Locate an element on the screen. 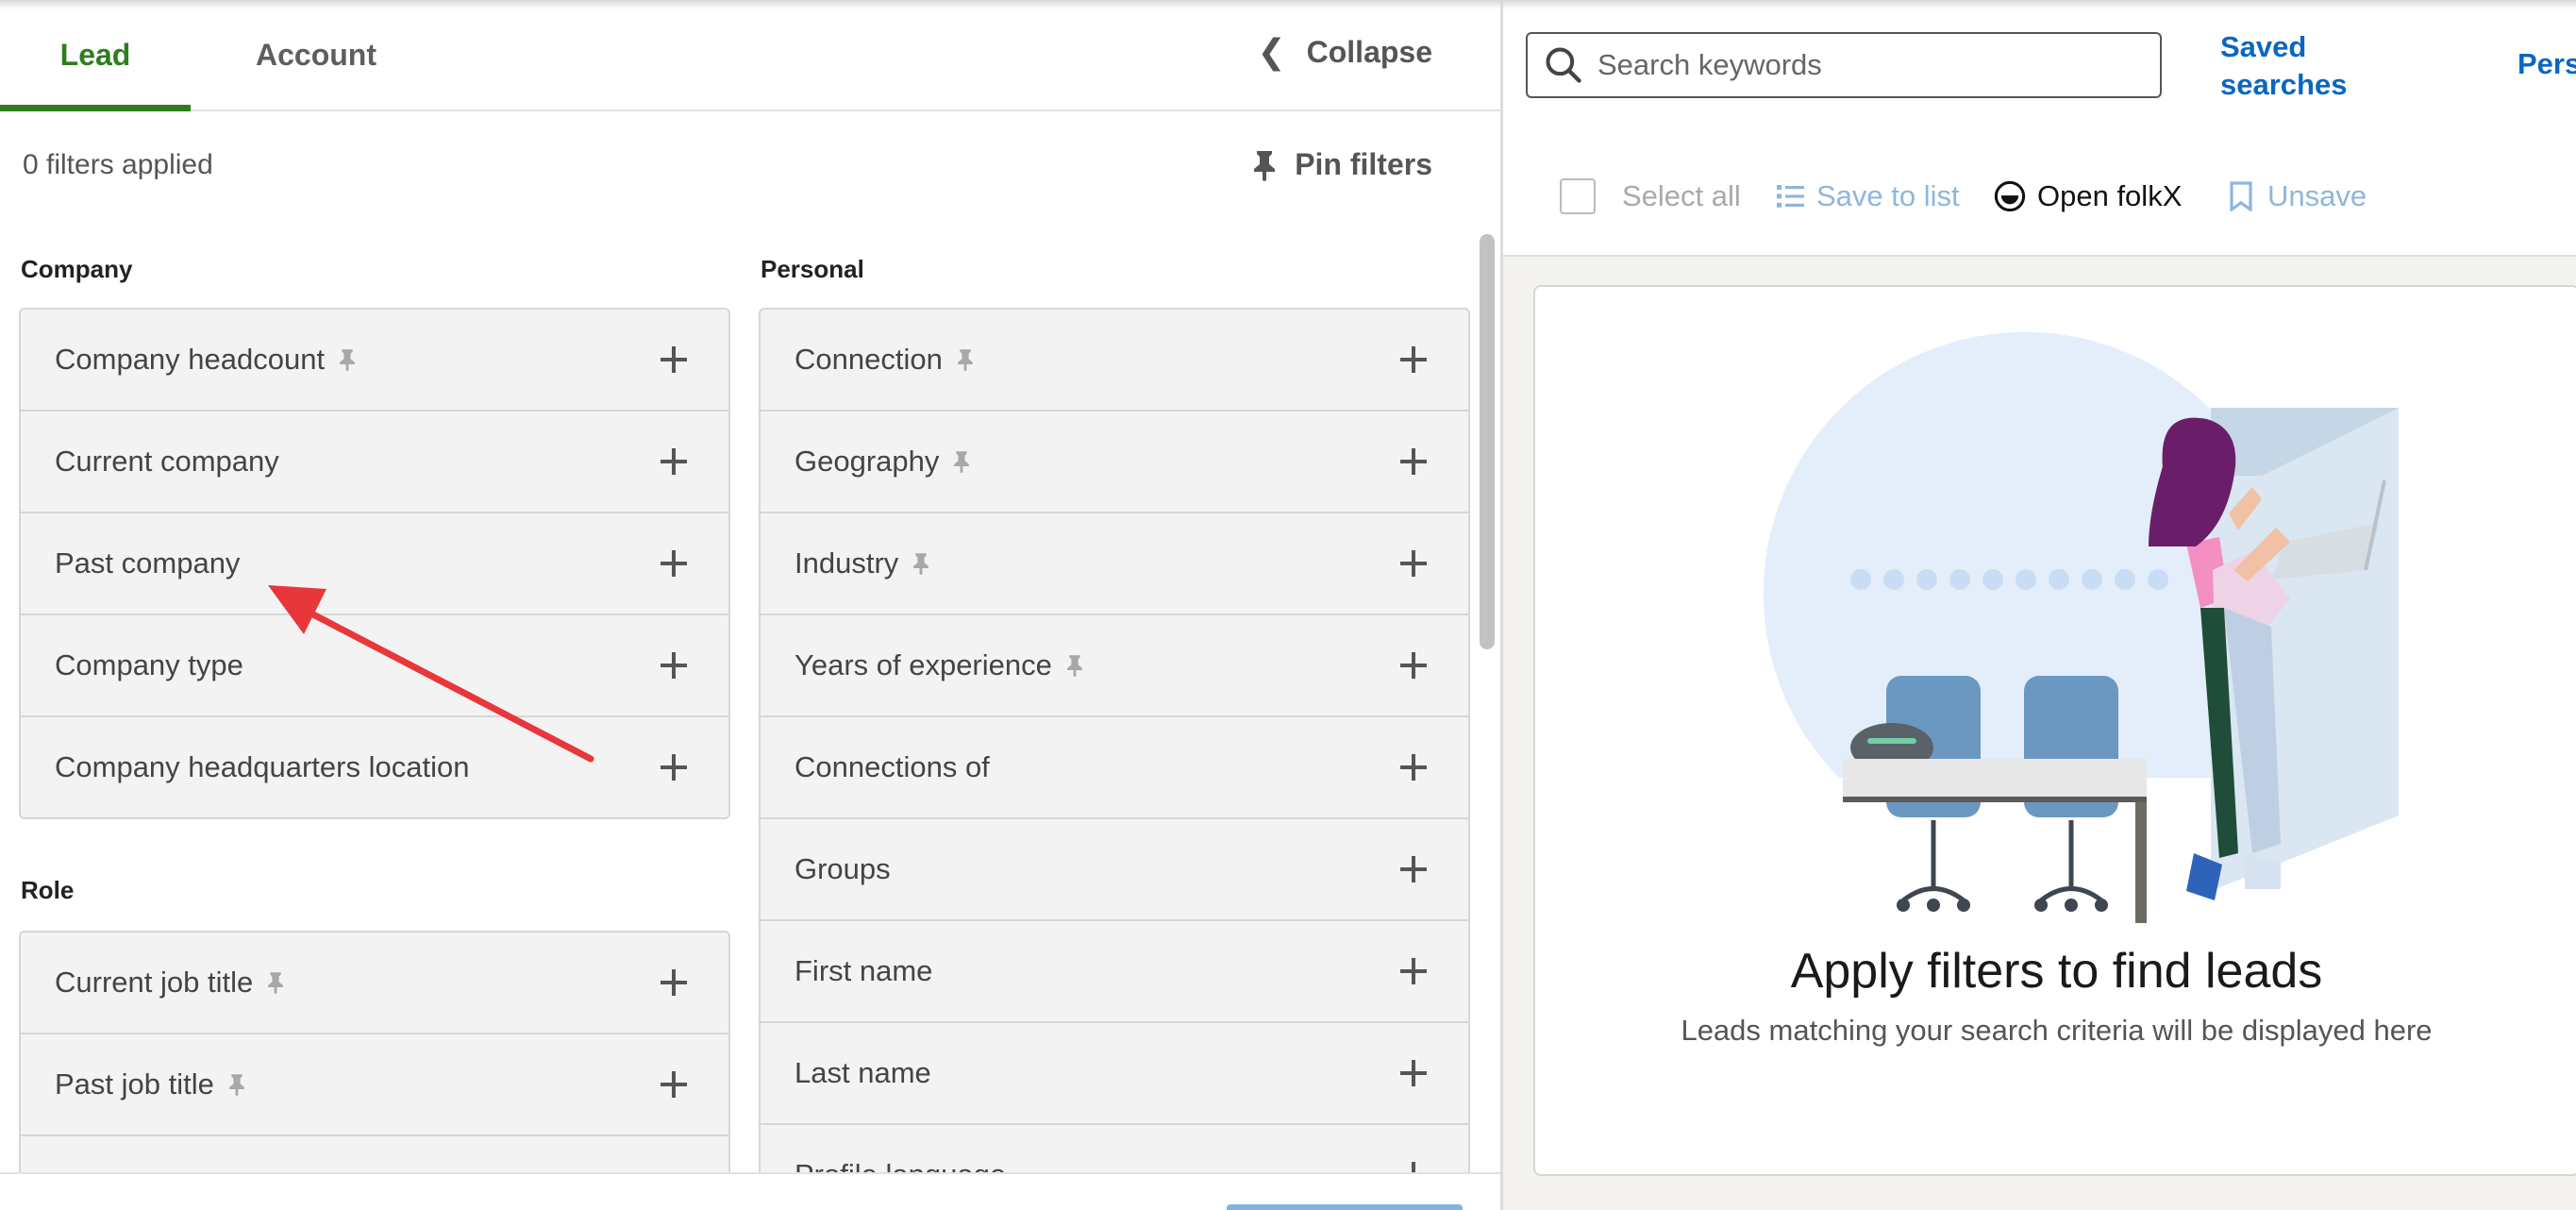 This screenshot has height=1210, width=2576. filter-company-headquarters-location: Company headquarters location is located at coordinates (374, 767).